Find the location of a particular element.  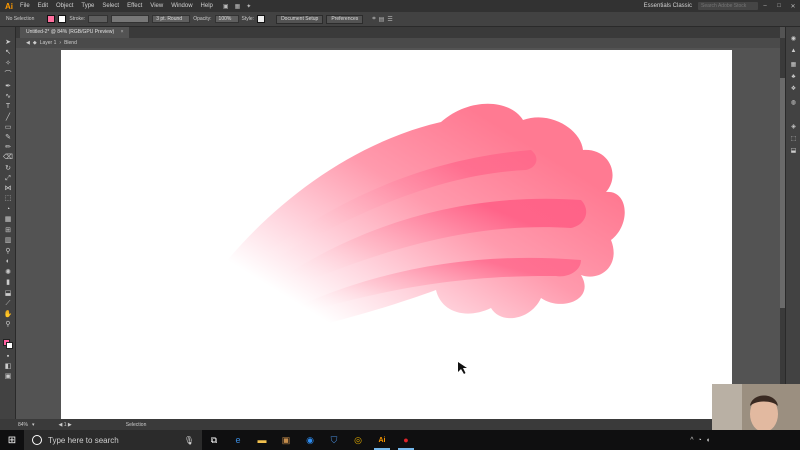

task-view-icon: ⧉ is located at coordinates (214, 440).